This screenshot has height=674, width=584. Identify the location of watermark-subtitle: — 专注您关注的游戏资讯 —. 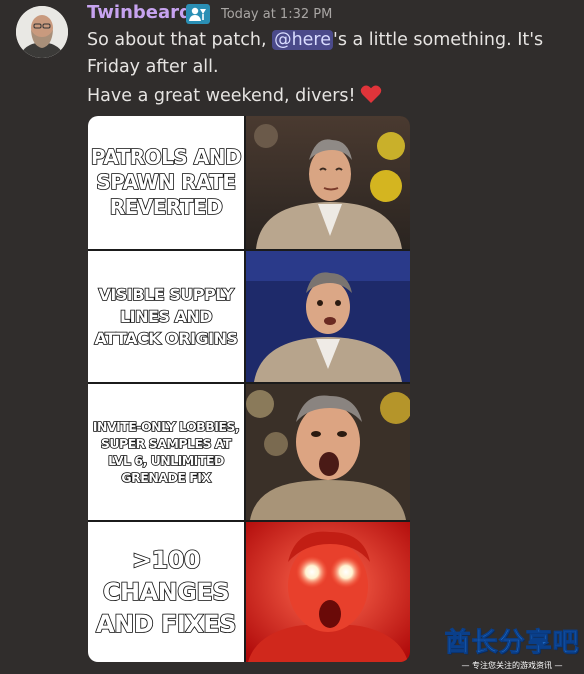
(512, 665).